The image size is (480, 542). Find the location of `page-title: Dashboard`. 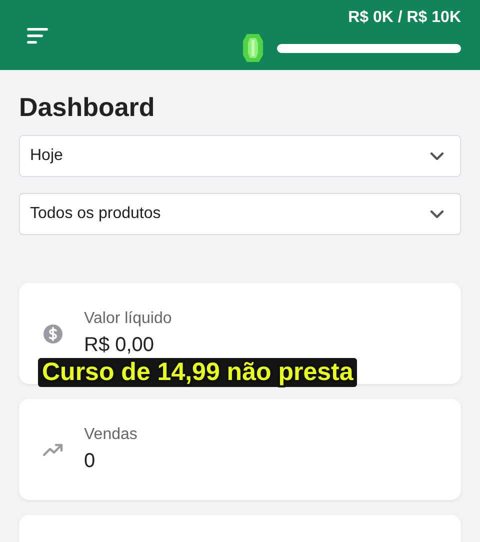

page-title: Dashboard is located at coordinates (87, 107).